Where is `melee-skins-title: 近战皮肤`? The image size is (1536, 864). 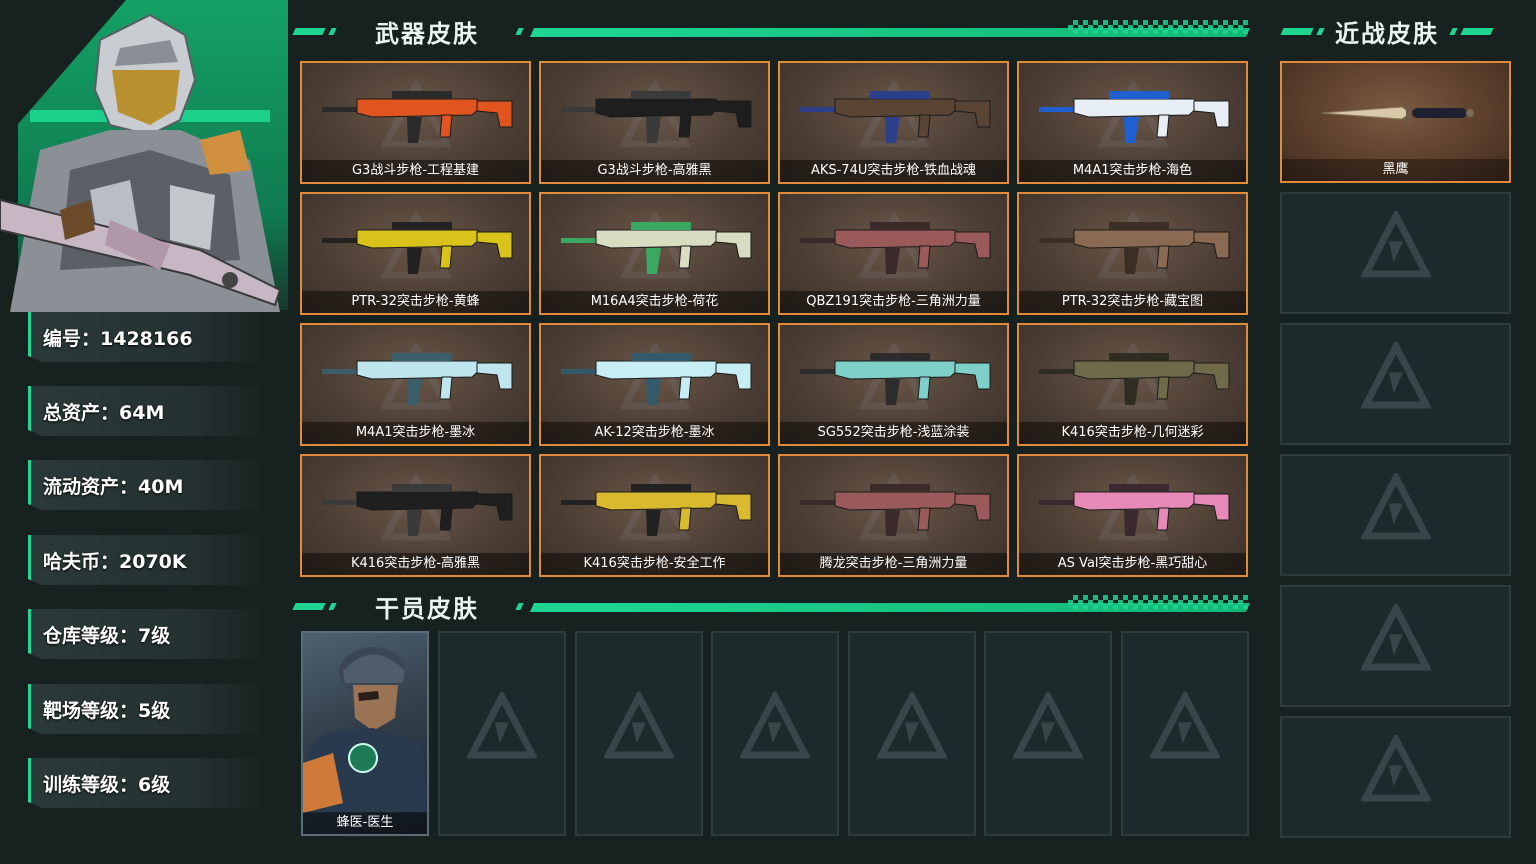 melee-skins-title: 近战皮肤 is located at coordinates (1387, 33).